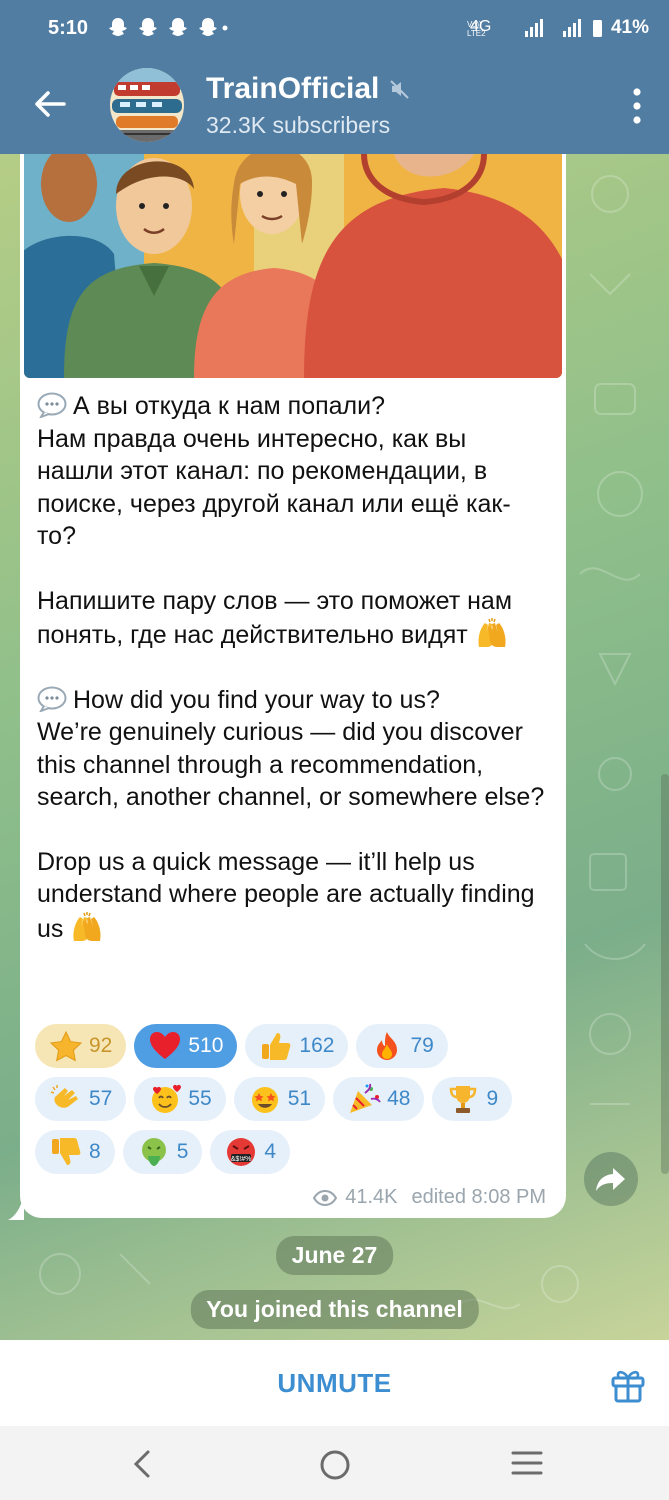 Image resolution: width=669 pixels, height=1500 pixels. I want to click on channel-avatar, so click(147, 105).